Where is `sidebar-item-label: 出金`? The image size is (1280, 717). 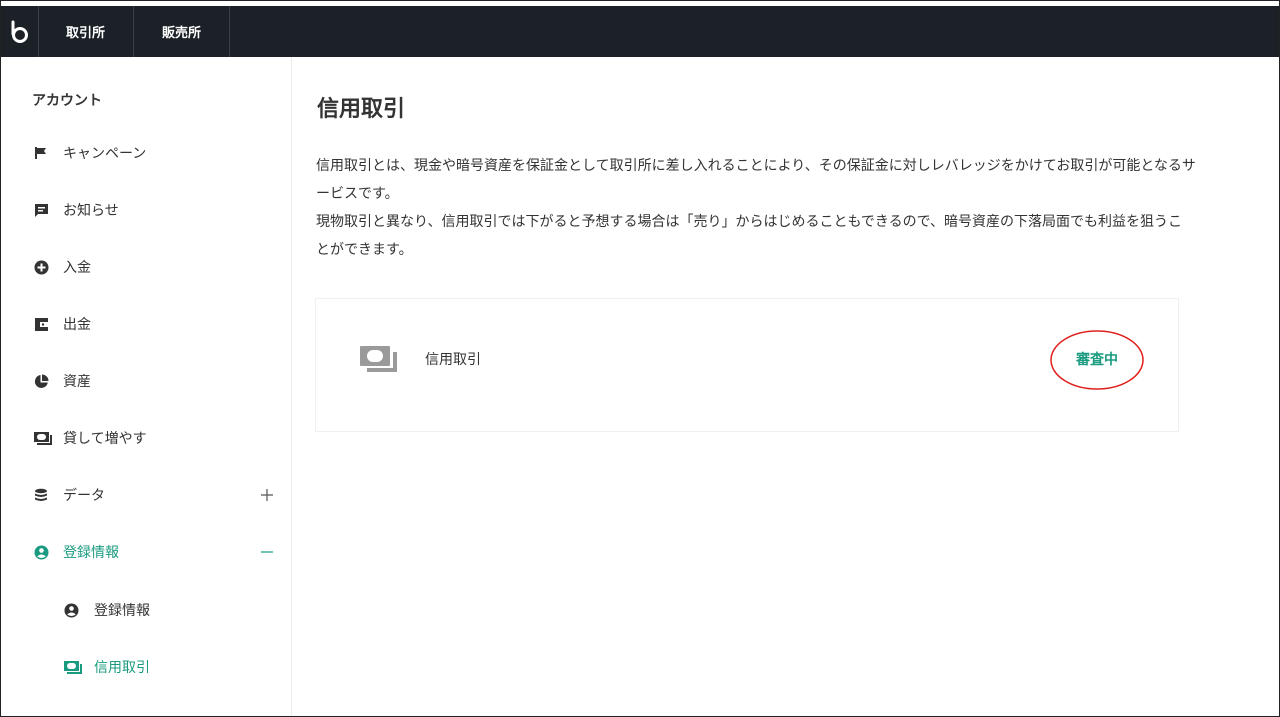
sidebar-item-label: 出金 is located at coordinates (77, 325).